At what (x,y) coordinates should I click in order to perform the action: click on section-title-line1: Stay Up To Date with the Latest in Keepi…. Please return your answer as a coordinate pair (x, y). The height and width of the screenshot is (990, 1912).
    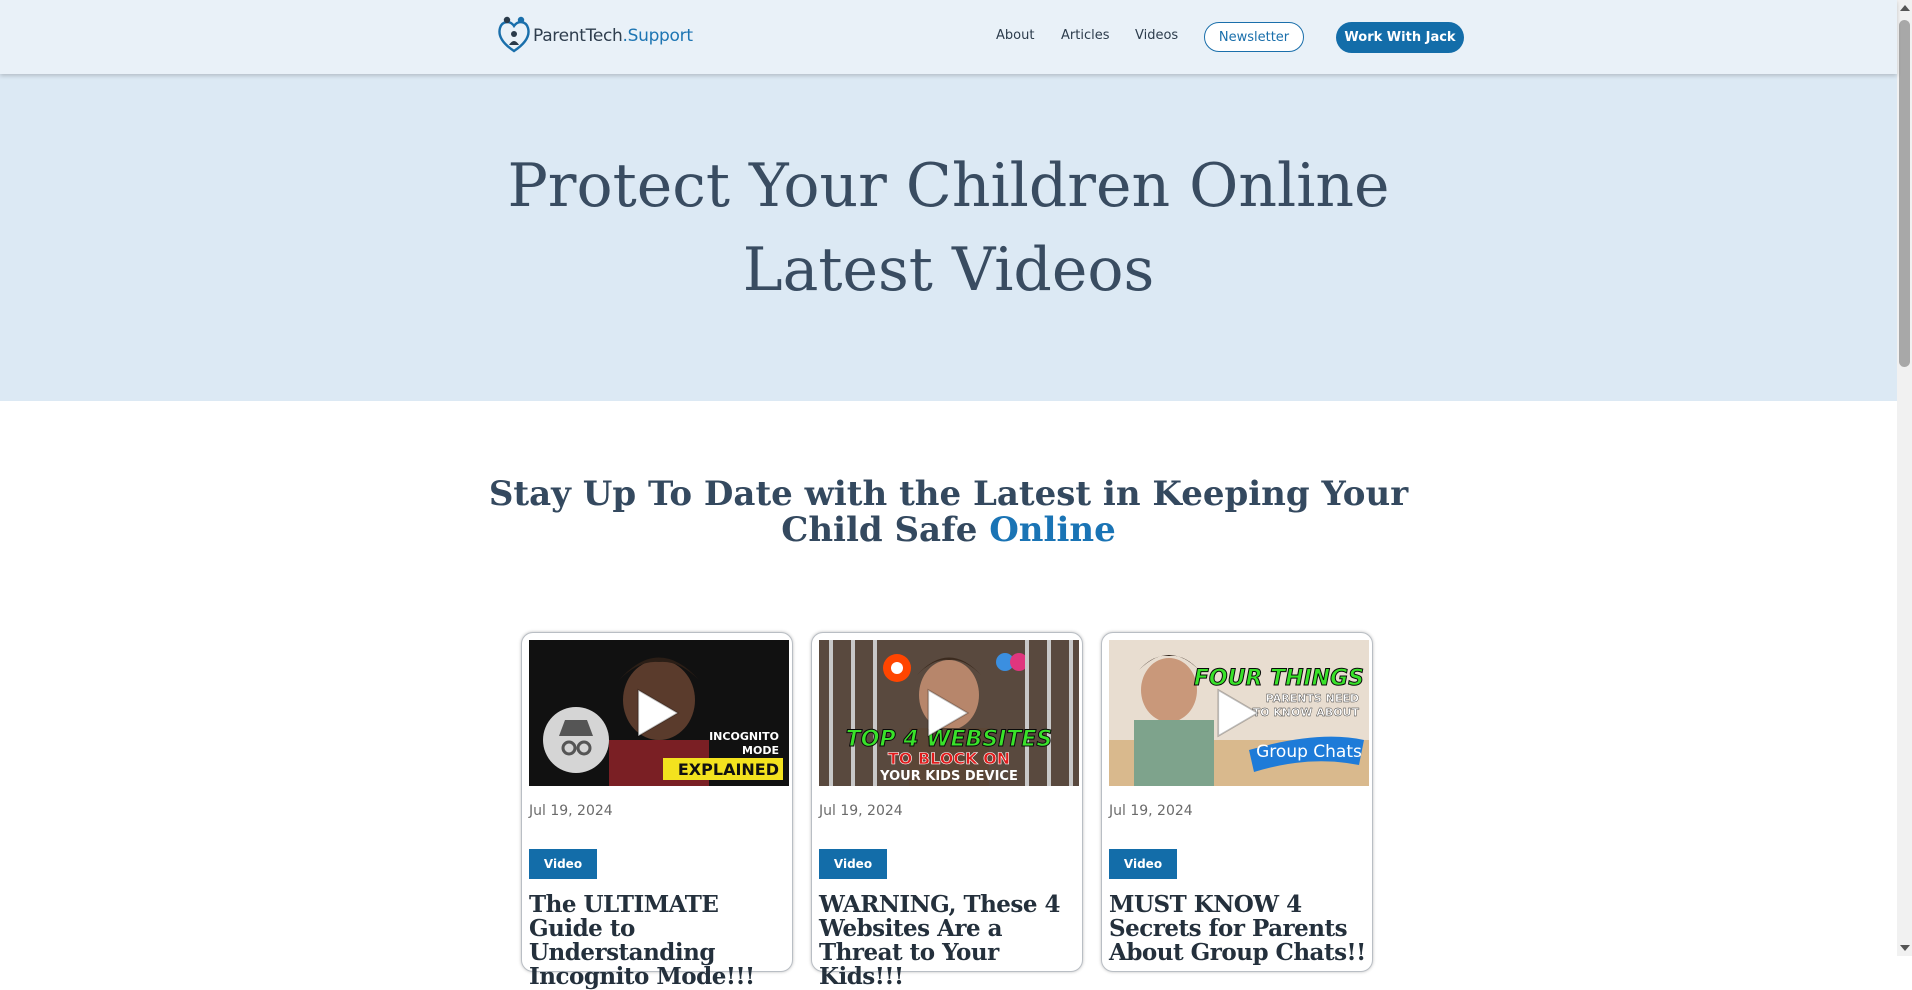
    Looking at the image, I should click on (948, 494).